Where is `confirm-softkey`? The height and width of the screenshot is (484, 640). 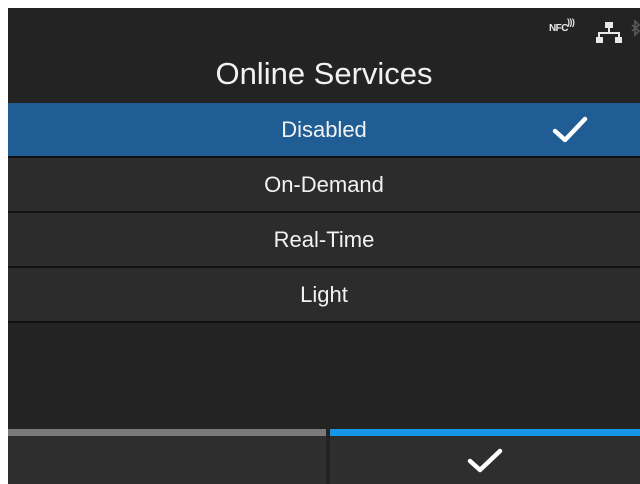
confirm-softkey is located at coordinates (485, 456).